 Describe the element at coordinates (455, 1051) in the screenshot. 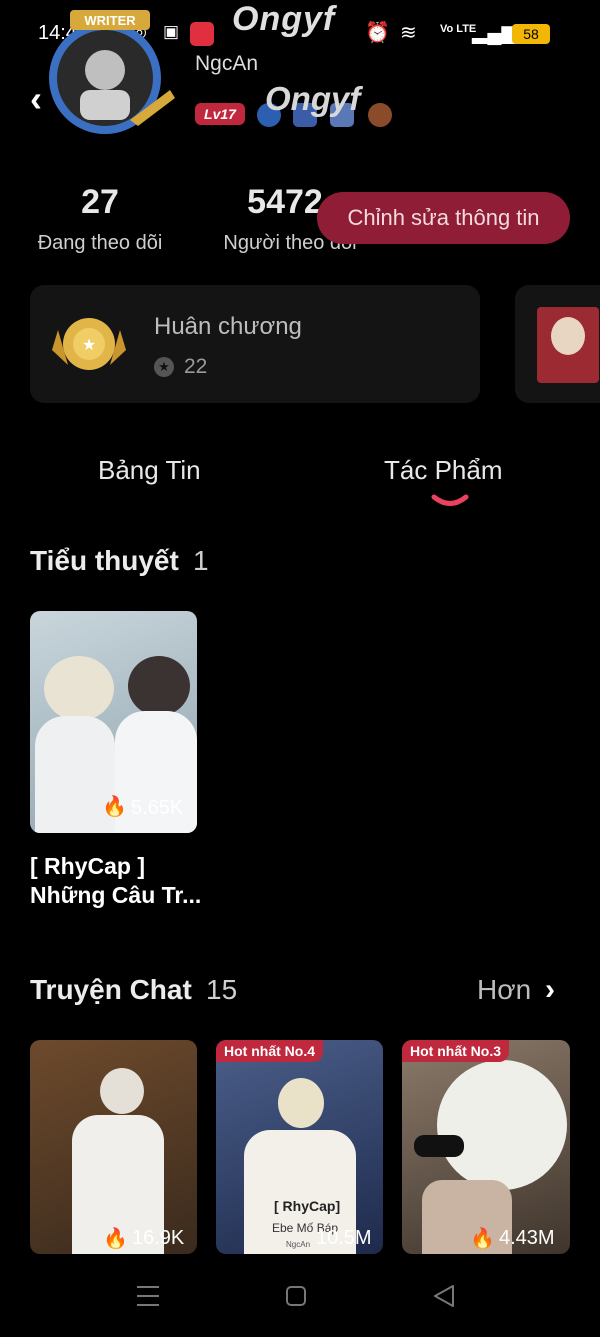

I see `hot-tag: Hot nhất No.3` at that location.